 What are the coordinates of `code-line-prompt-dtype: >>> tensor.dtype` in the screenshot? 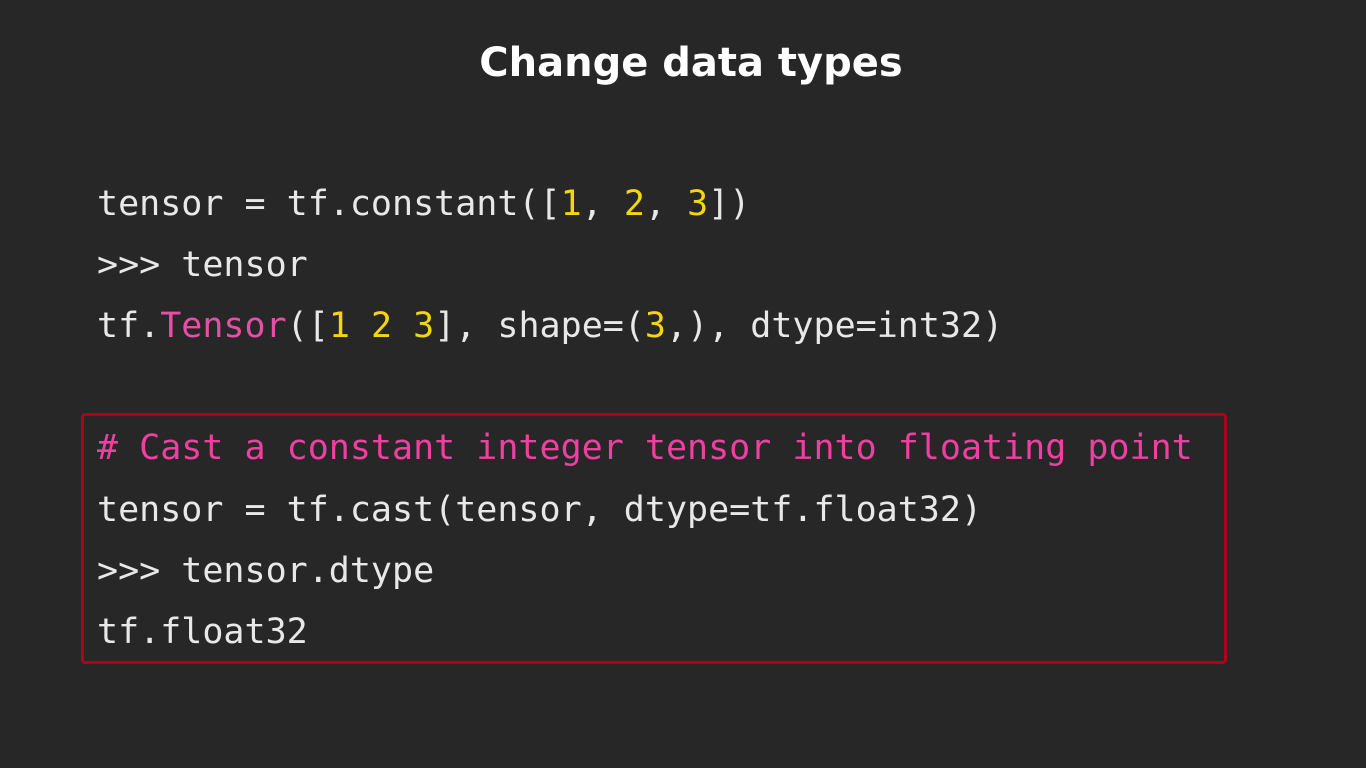 It's located at (266, 571).